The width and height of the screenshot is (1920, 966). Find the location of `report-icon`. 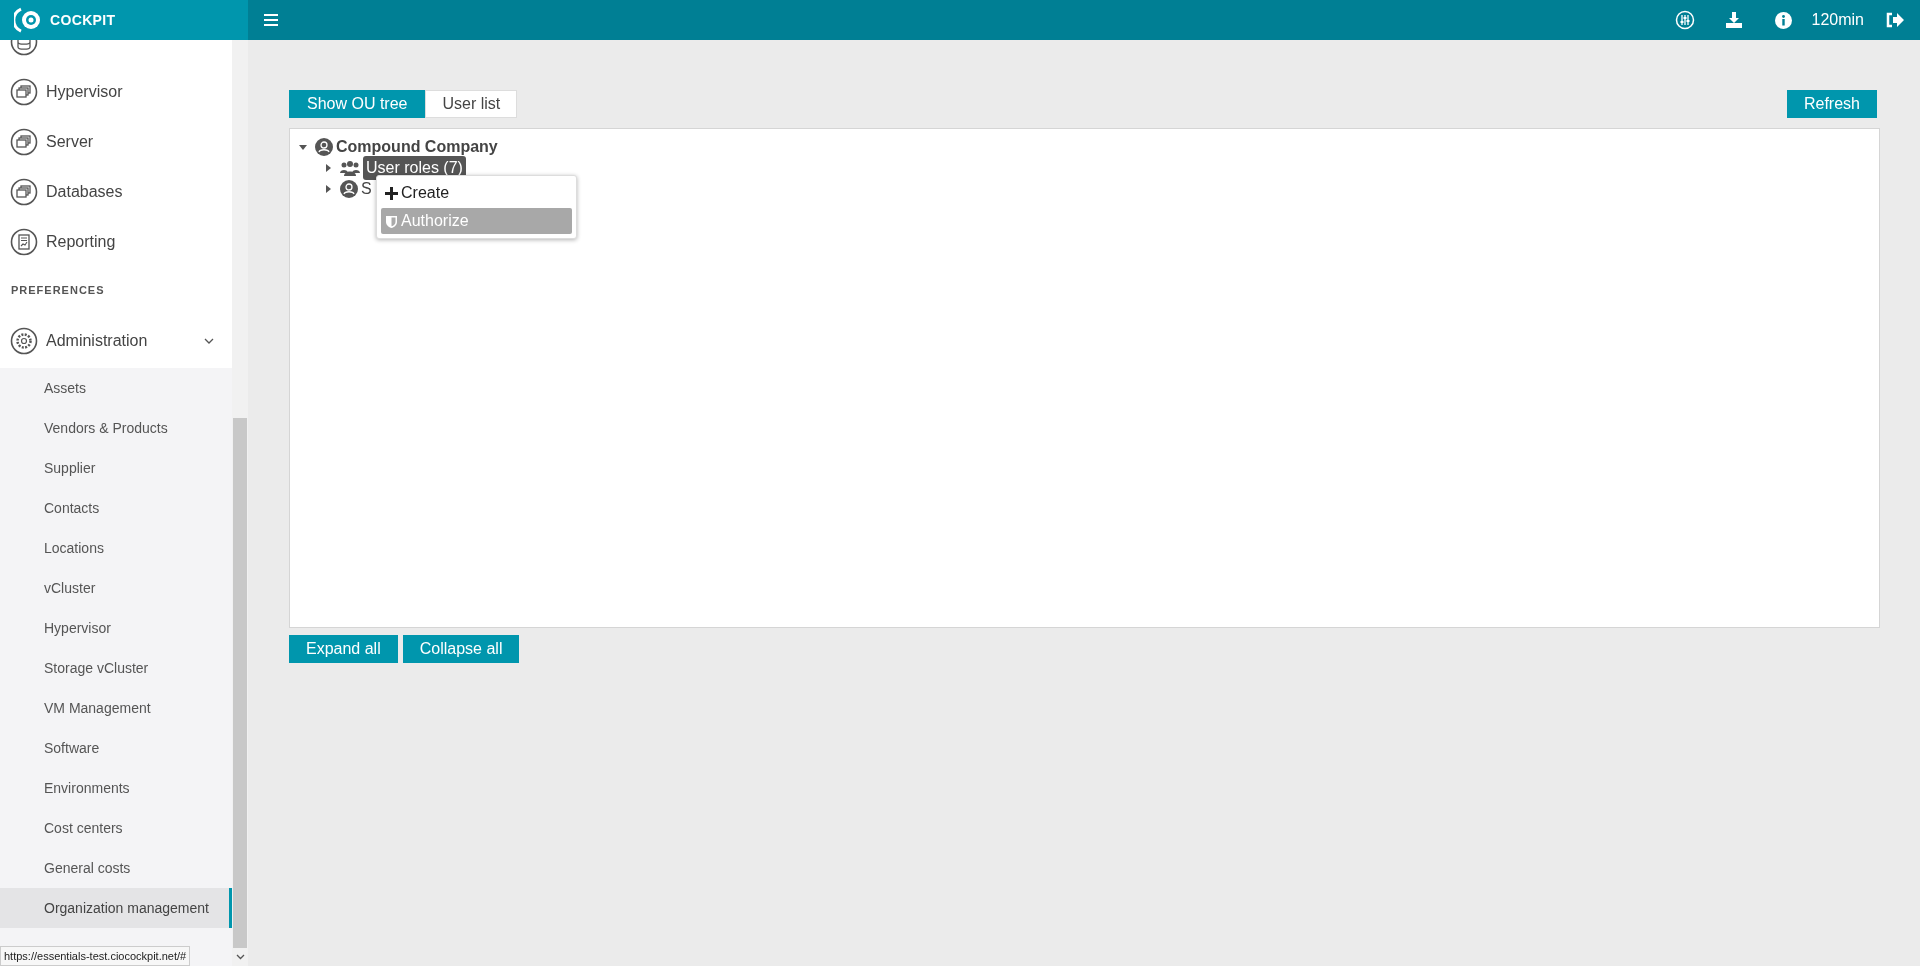

report-icon is located at coordinates (24, 242).